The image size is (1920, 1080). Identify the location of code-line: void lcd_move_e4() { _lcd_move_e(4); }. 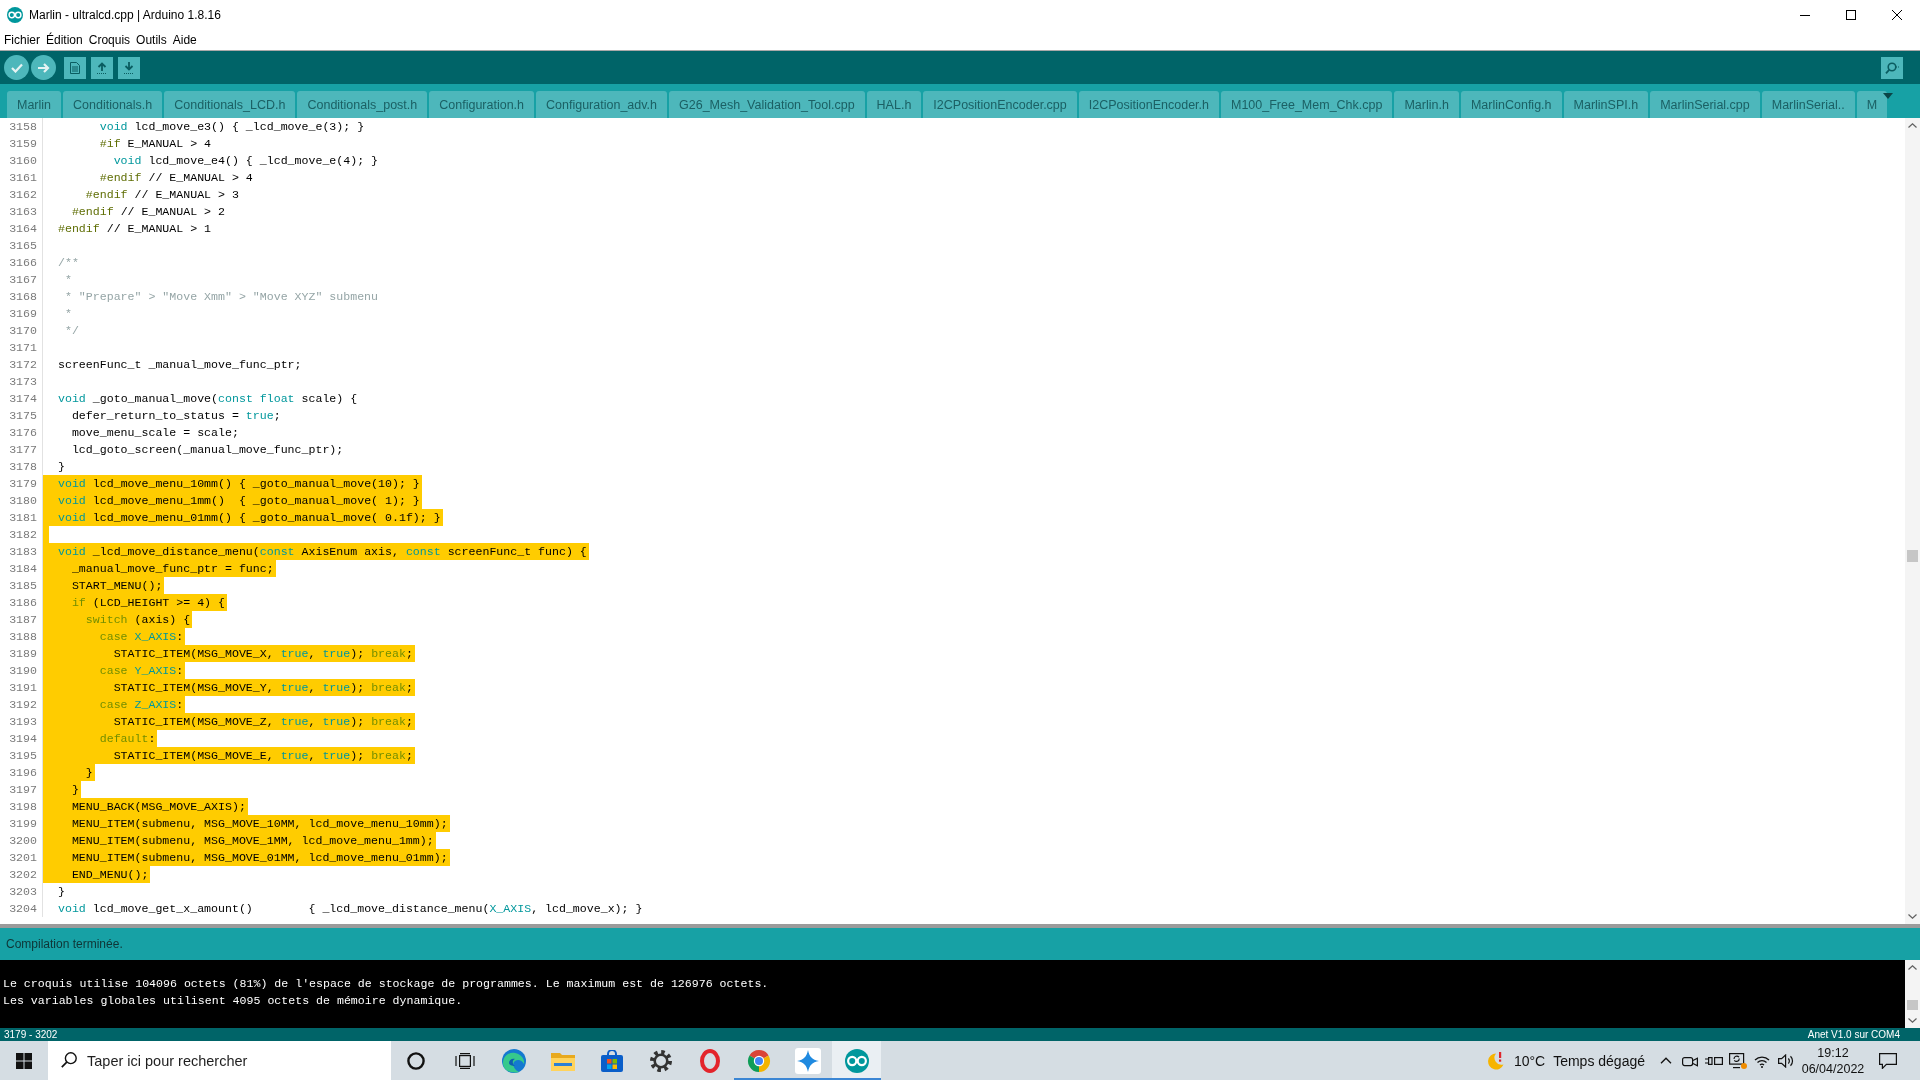
(246, 161).